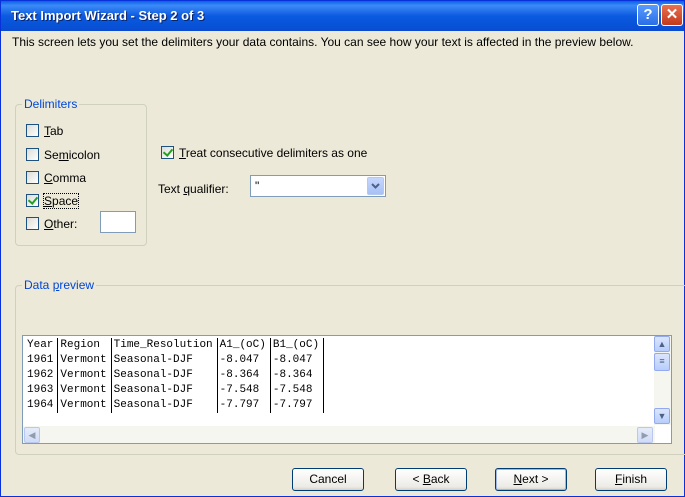 The image size is (685, 497). I want to click on table-cell: Region, so click(84, 345).